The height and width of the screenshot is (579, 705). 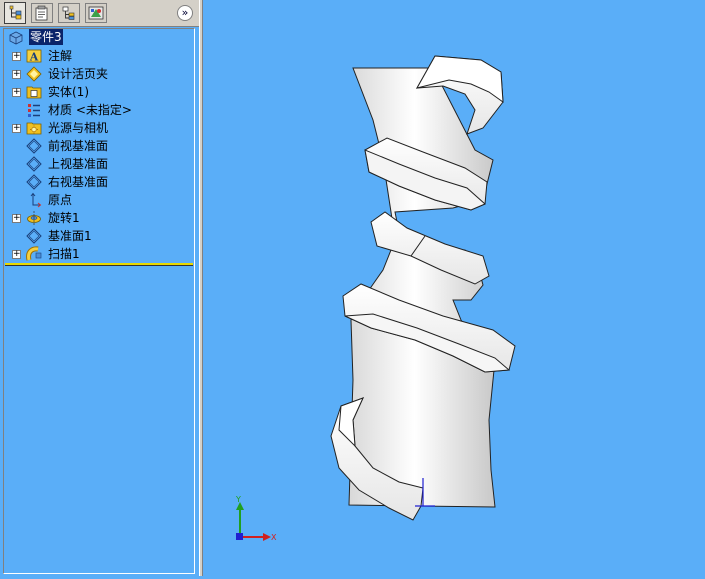 I want to click on tree-item-design-binder: + 设计活页夹, so click(x=99, y=74).